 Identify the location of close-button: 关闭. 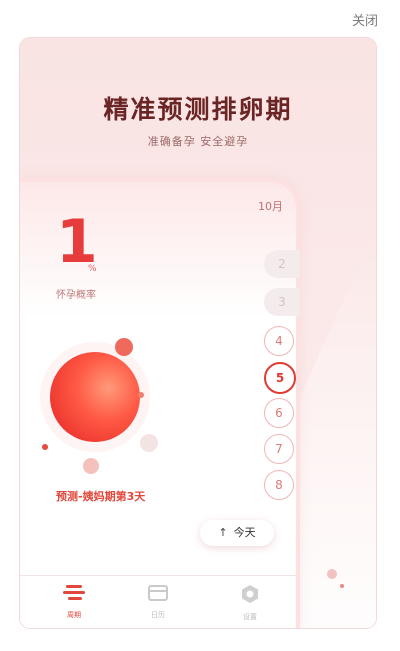
(365, 19).